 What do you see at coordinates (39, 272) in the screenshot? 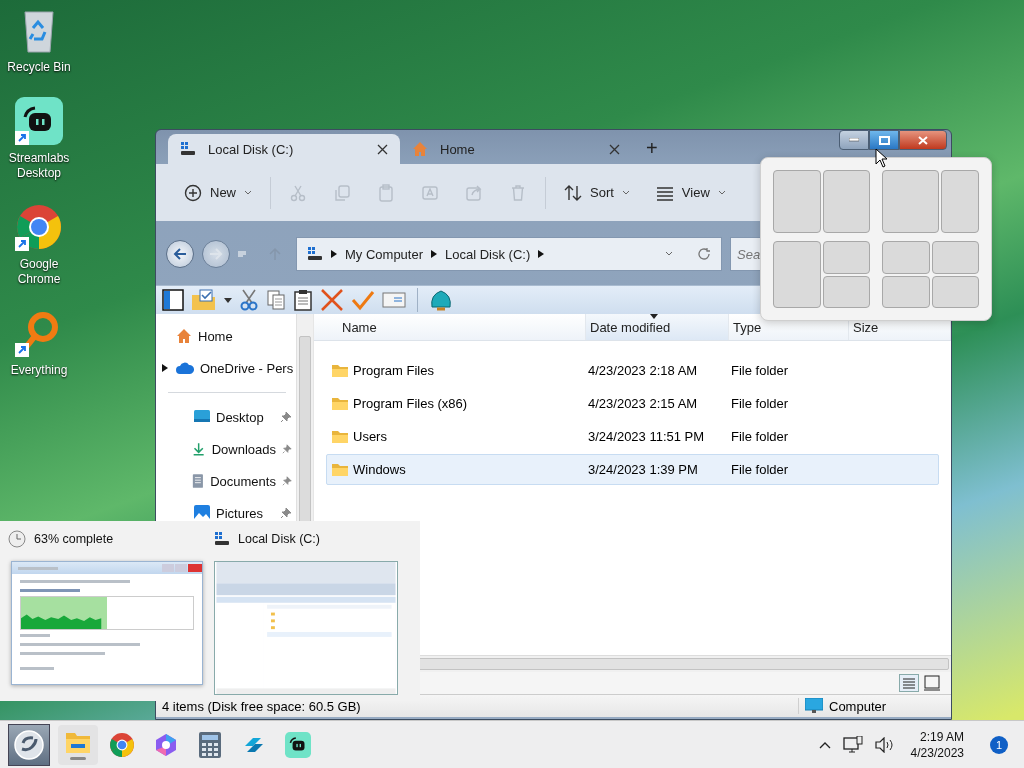
I see `desktop-icon-label: Google Chrome` at bounding box center [39, 272].